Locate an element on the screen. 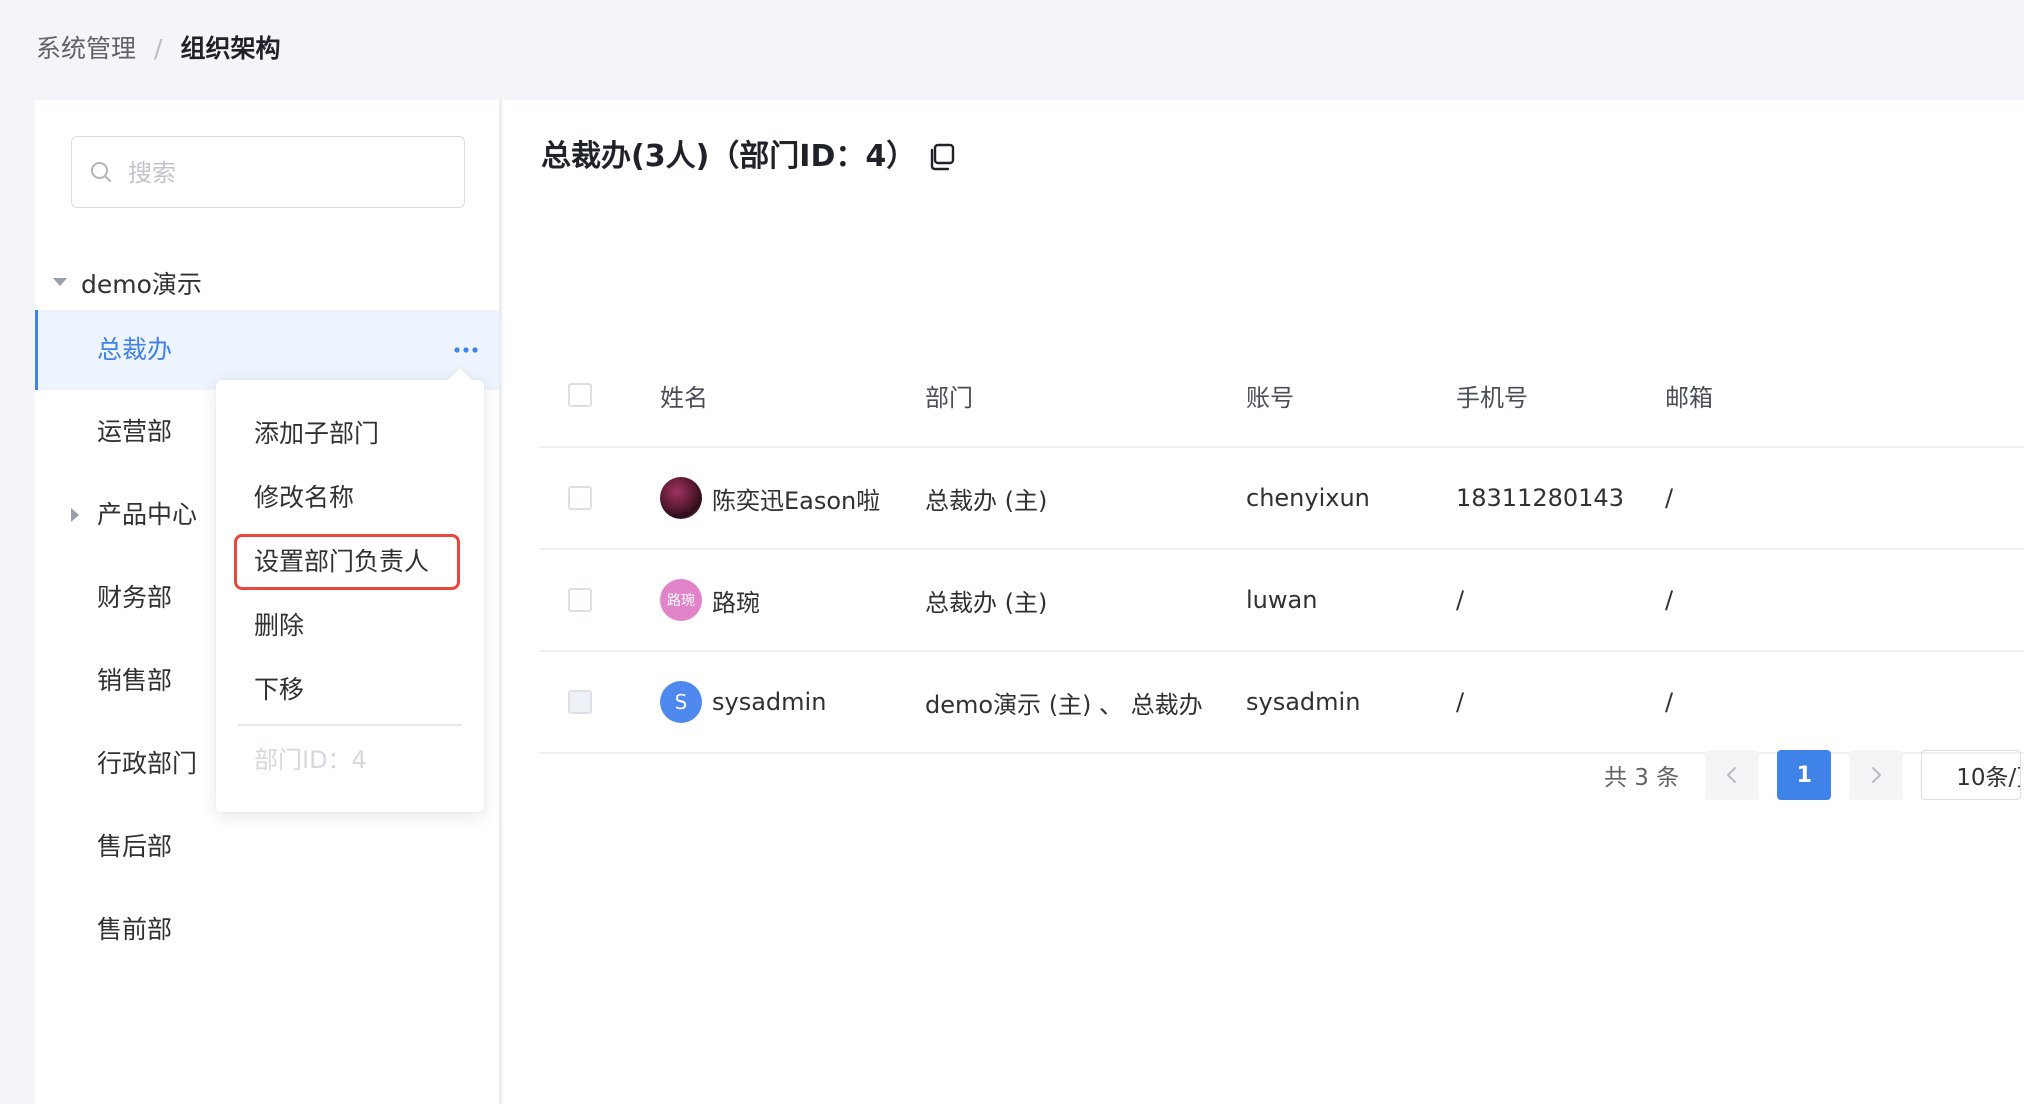 This screenshot has width=2024, height=1104. department-context-menu: 添加子部门 修改名称 设置部门负责人 删除 下移 部门ID：4 is located at coordinates (350, 589).